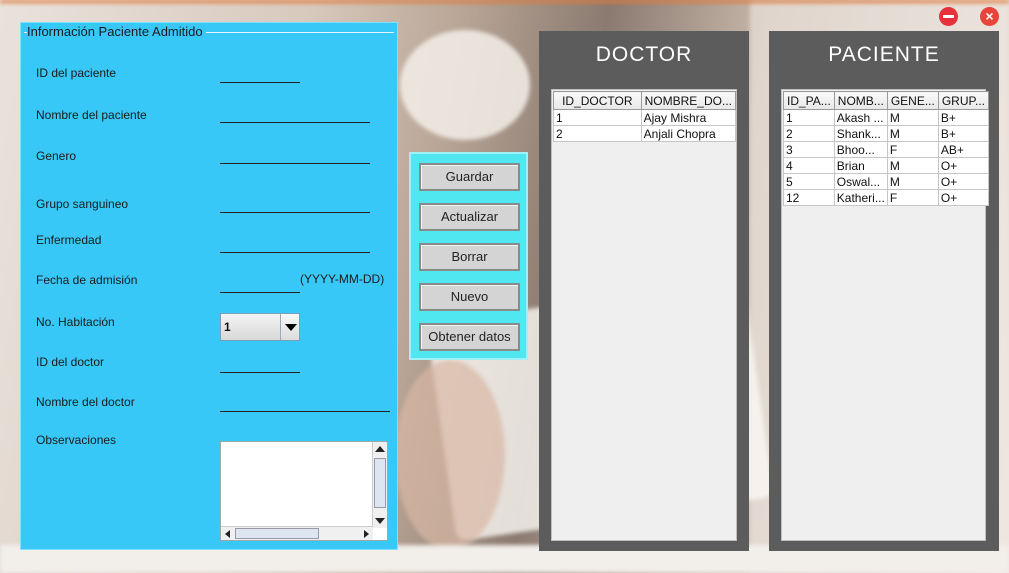  I want to click on doctor-id-field, so click(260, 372).